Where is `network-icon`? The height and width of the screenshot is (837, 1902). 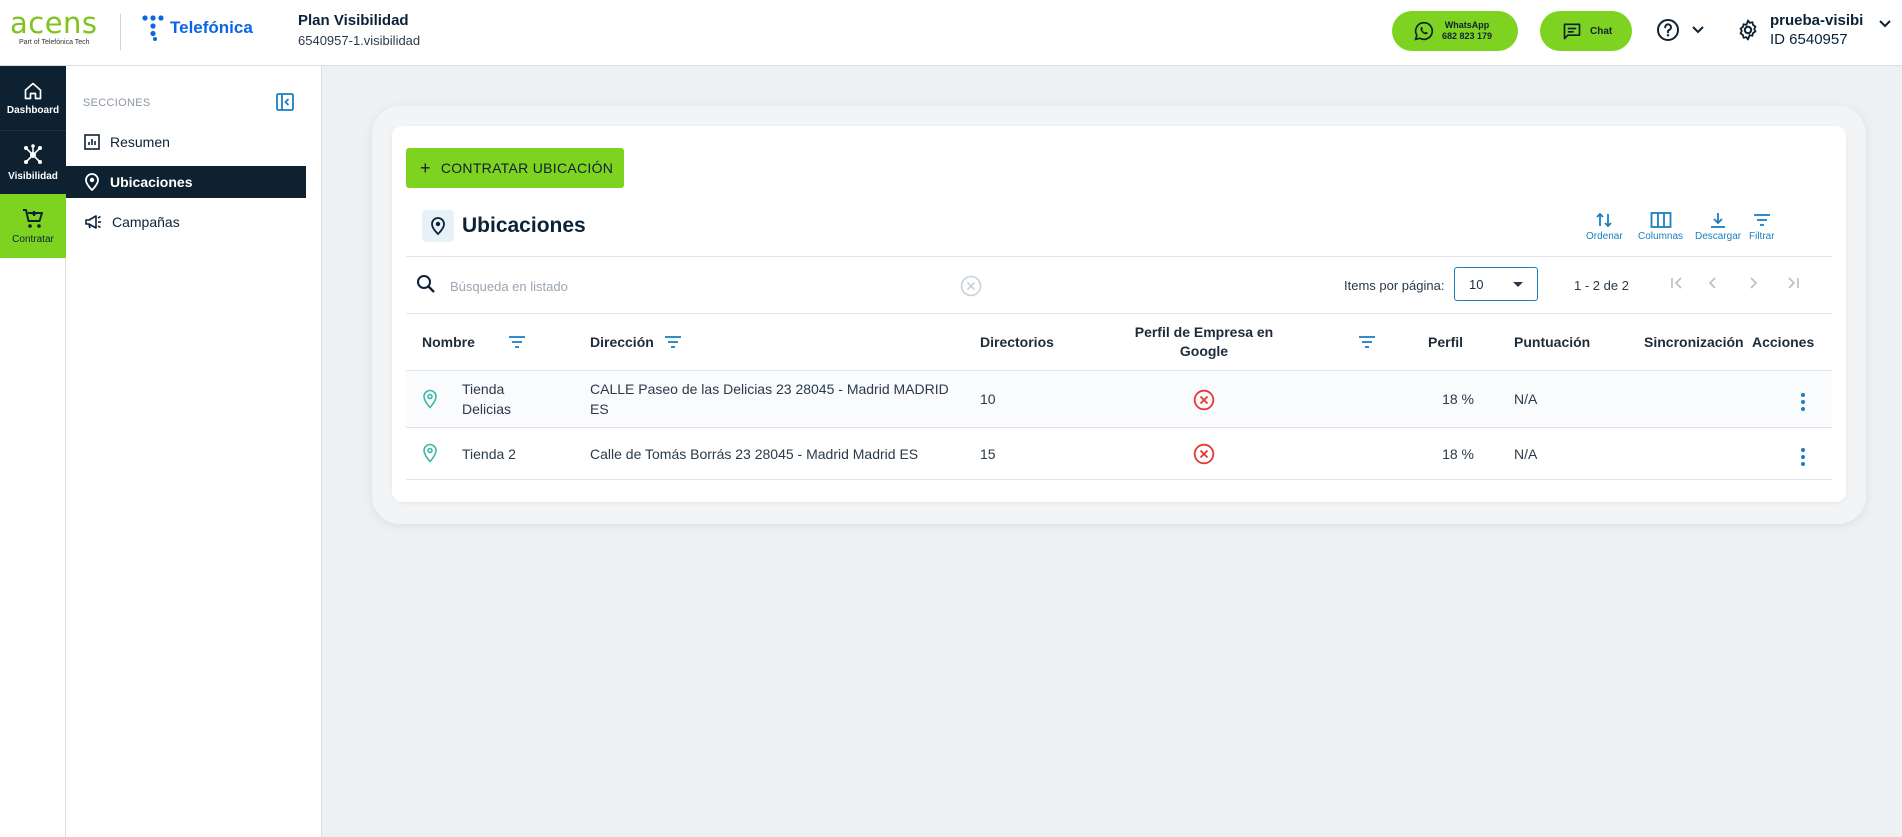 network-icon is located at coordinates (33, 154).